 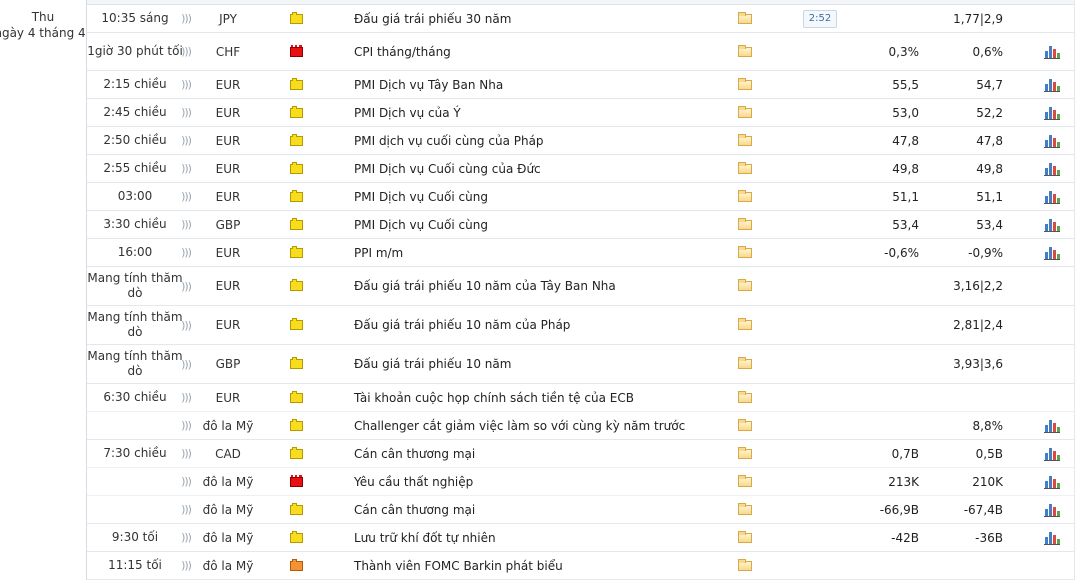 What do you see at coordinates (544, 18) in the screenshot?
I see `event-name: Đấu giá trái phiếu 30 năm` at bounding box center [544, 18].